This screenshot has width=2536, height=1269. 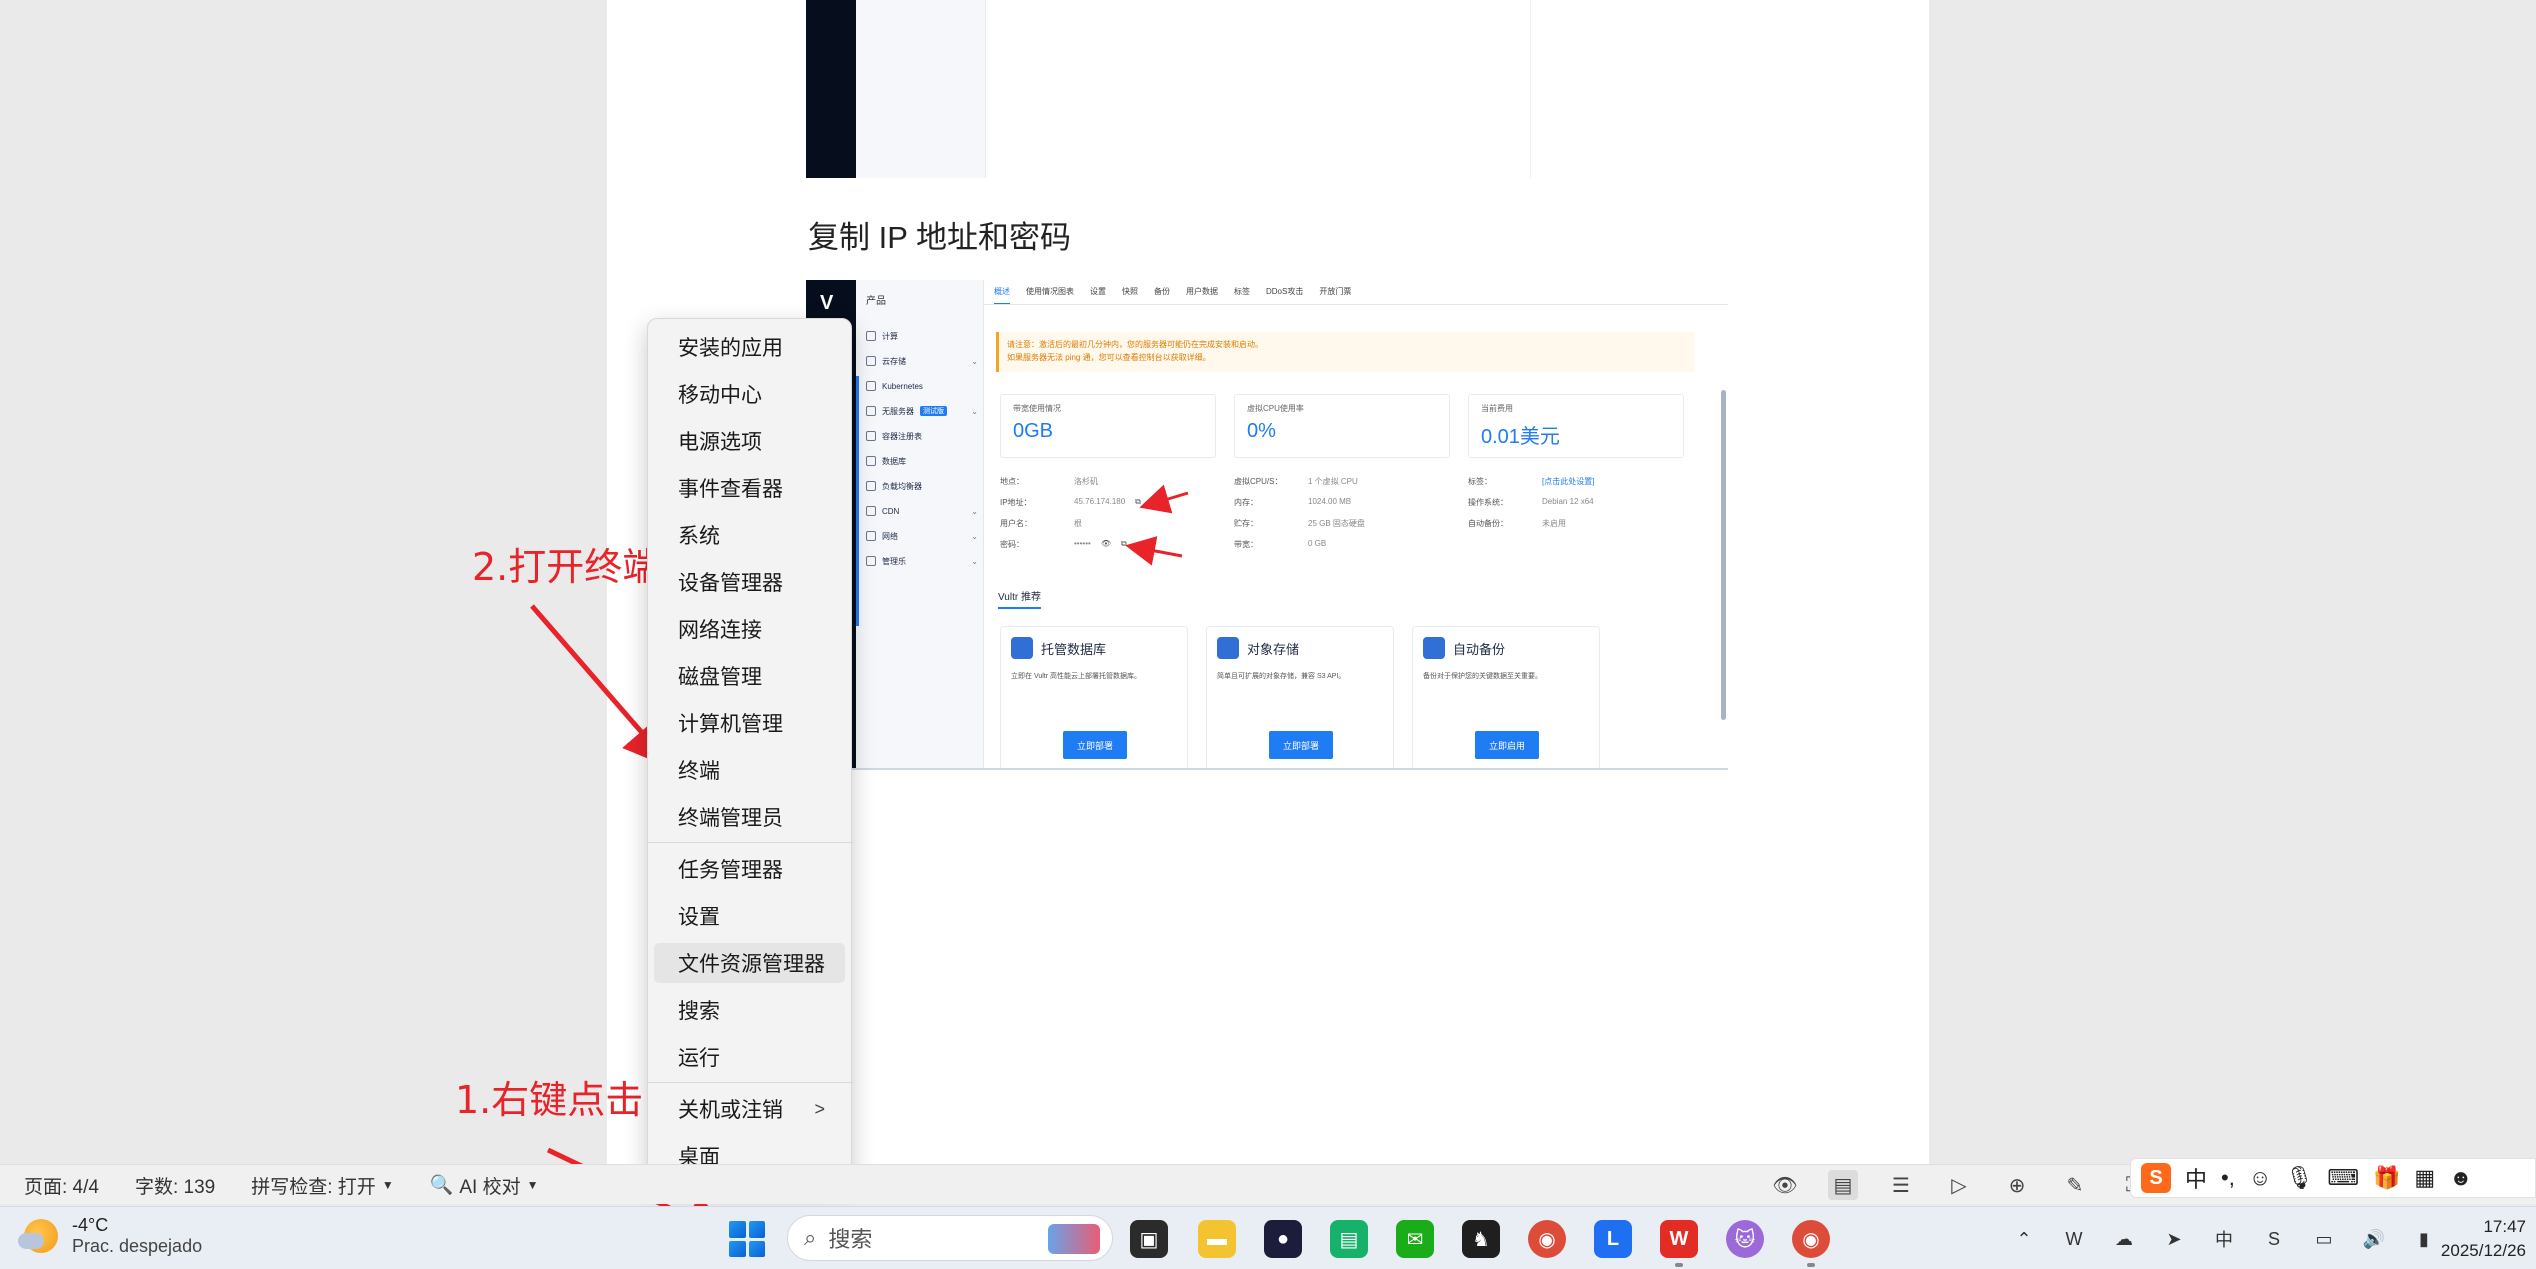 What do you see at coordinates (1094, 697) in the screenshot?
I see `vultr-recommend-card: 托管数据库 立即在 Vultr 高性能云上部署托管数据库。 立即部署` at bounding box center [1094, 697].